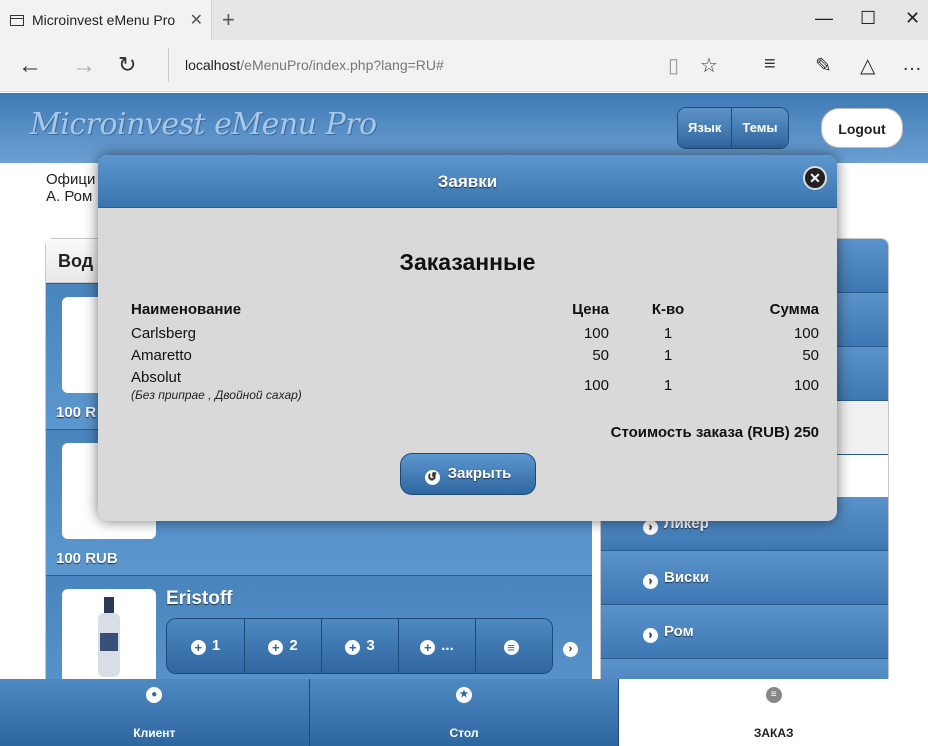 The height and width of the screenshot is (746, 928). I want to click on back-arrow-icon: ↺, so click(432, 477).